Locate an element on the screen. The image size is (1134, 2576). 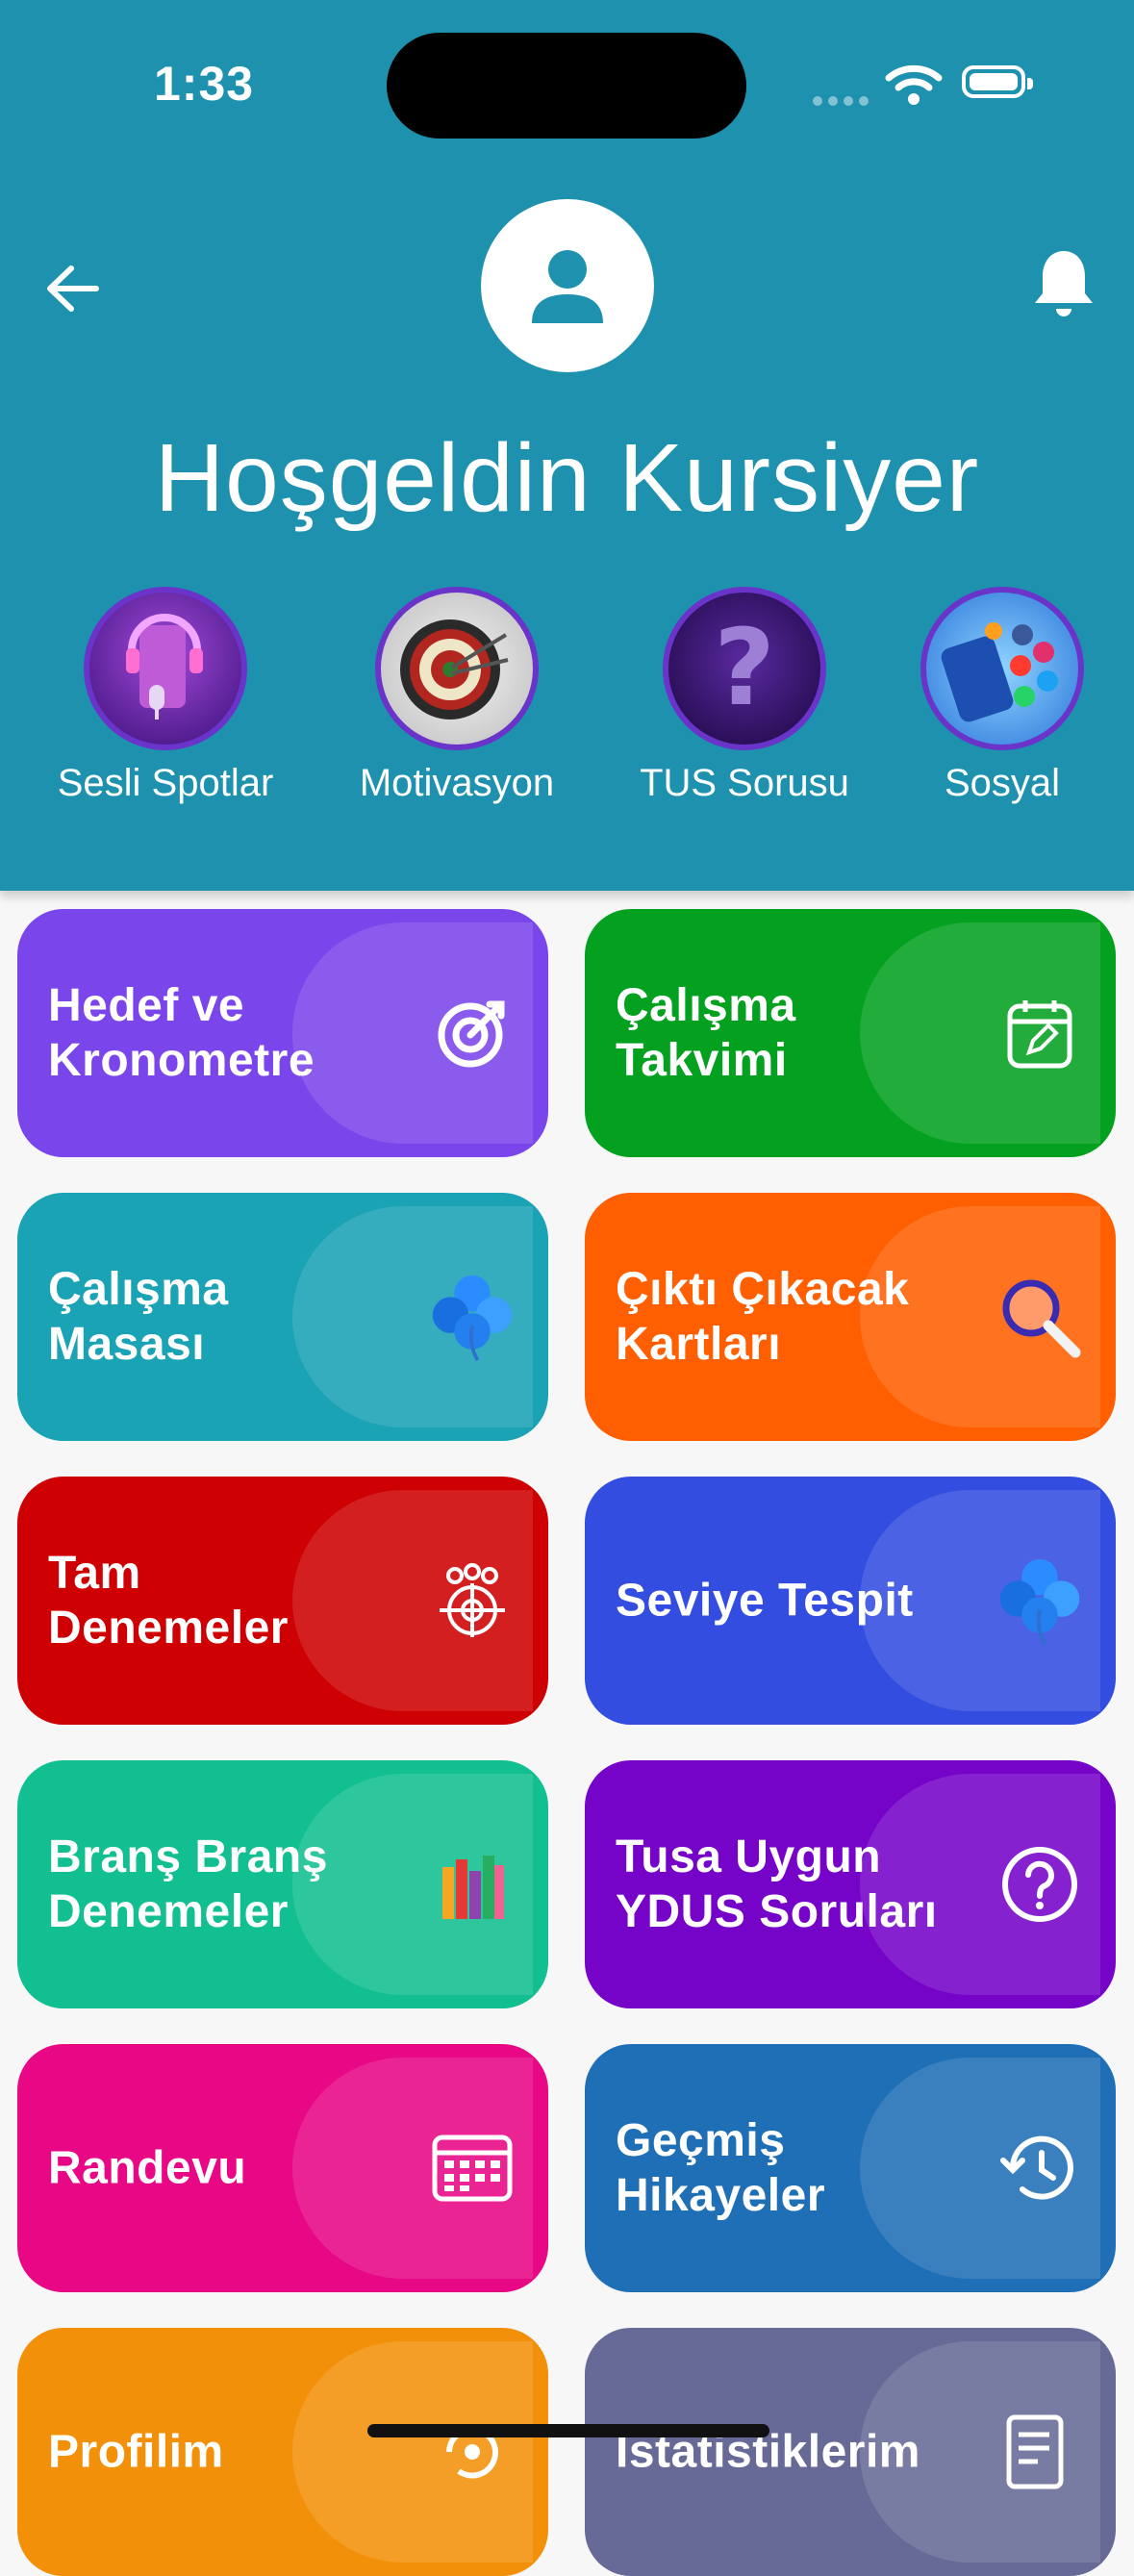
card-title: Tam Denemeler is located at coordinates (169, 1601).